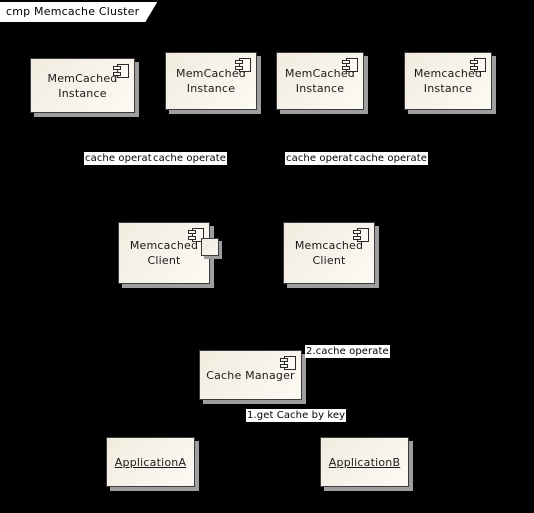  I want to click on port-square, so click(210, 247).